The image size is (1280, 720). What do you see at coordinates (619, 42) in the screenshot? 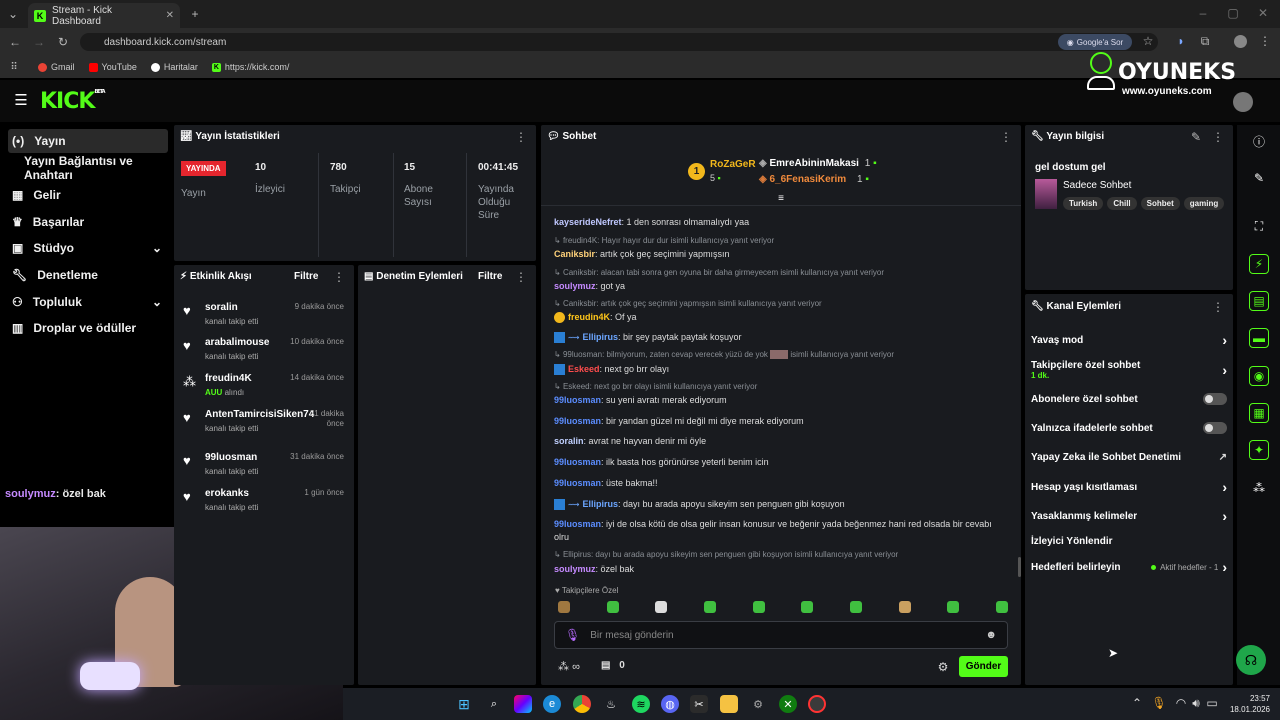
I see `url-input: dashboard.kick.com/stream` at bounding box center [619, 42].